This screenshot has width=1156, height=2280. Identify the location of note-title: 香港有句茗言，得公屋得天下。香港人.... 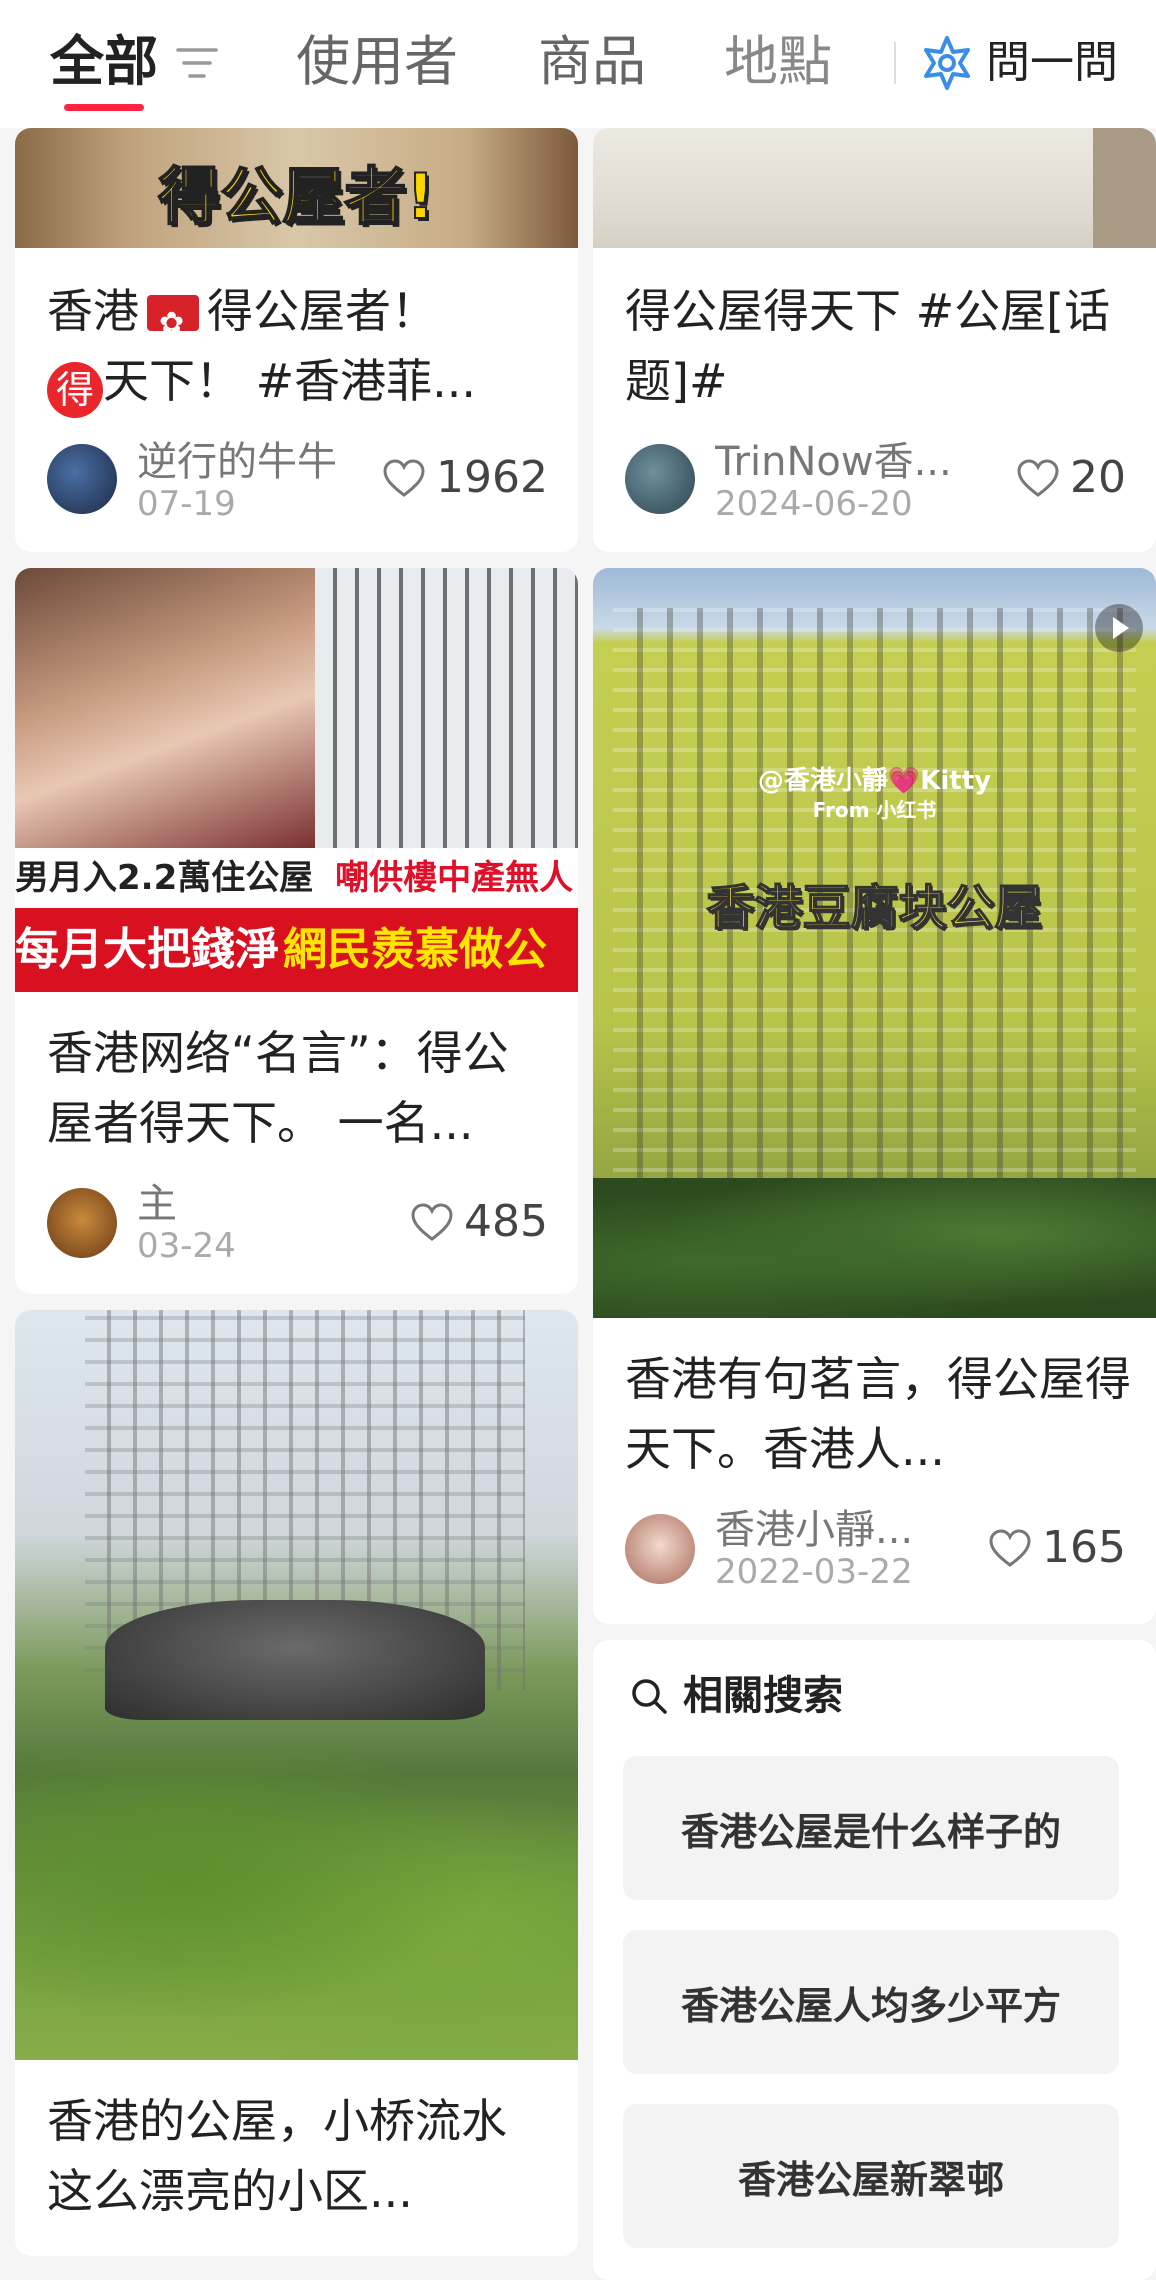
(878, 1414).